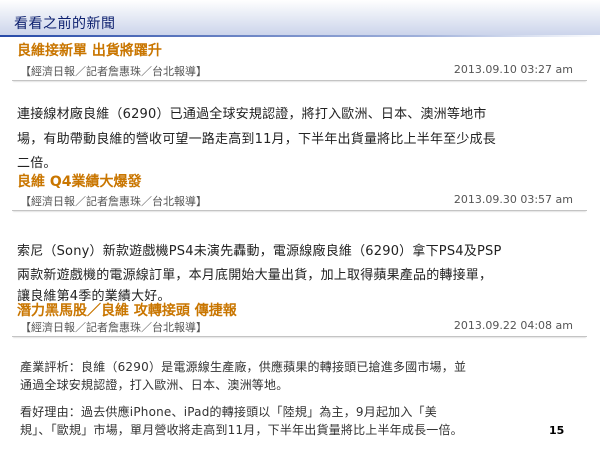 The width and height of the screenshot is (600, 450). I want to click on article-timestamp: 2013.09.22 04:08 am, so click(513, 325).